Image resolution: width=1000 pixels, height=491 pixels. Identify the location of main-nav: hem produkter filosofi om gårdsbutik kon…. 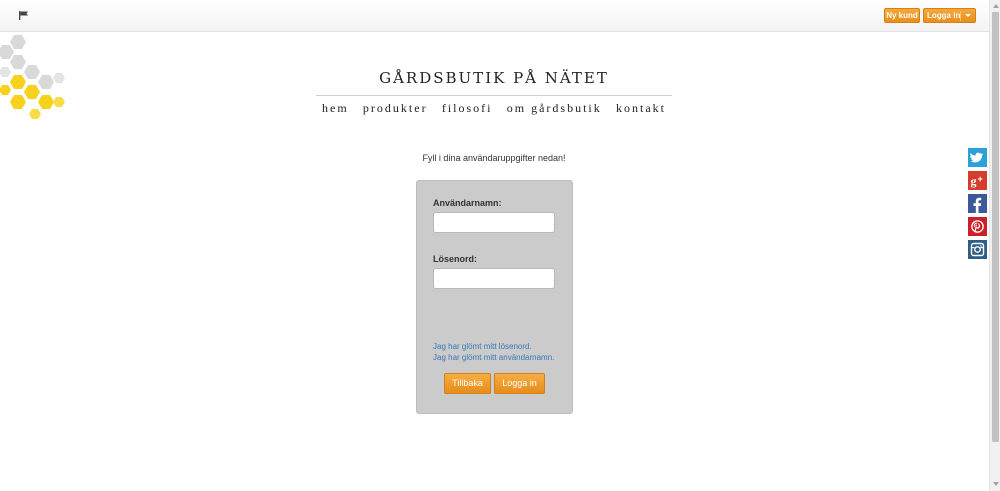
(494, 110).